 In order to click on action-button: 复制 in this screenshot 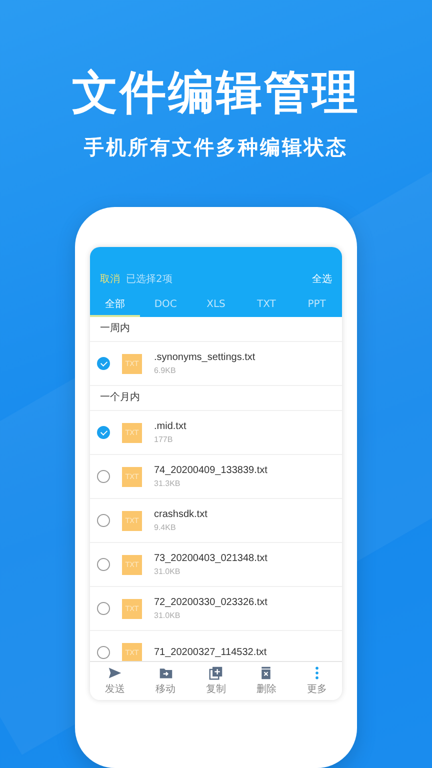, I will do `click(216, 689)`.